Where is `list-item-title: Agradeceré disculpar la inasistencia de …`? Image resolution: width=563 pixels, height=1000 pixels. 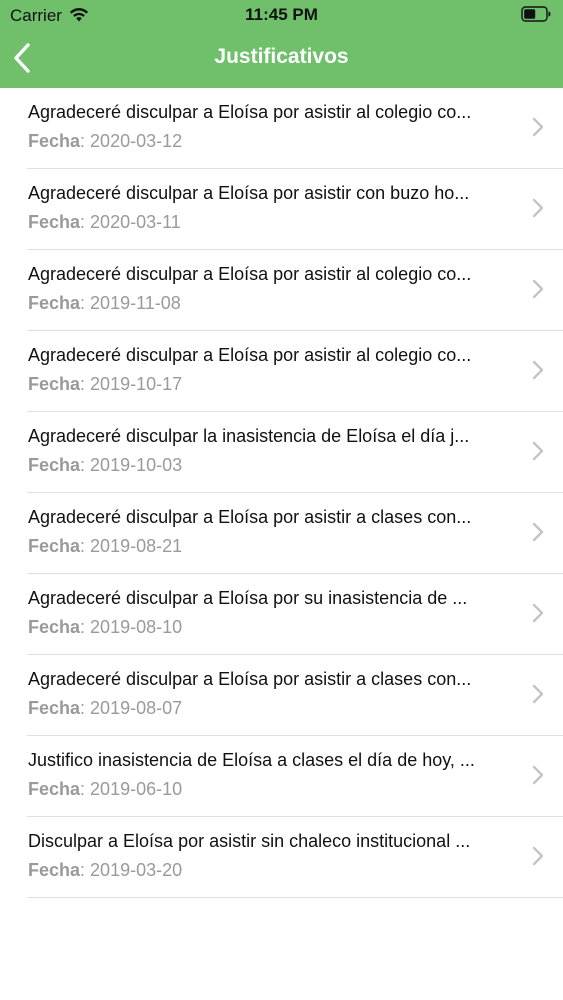 list-item-title: Agradeceré disculpar la inasistencia de … is located at coordinates (249, 436).